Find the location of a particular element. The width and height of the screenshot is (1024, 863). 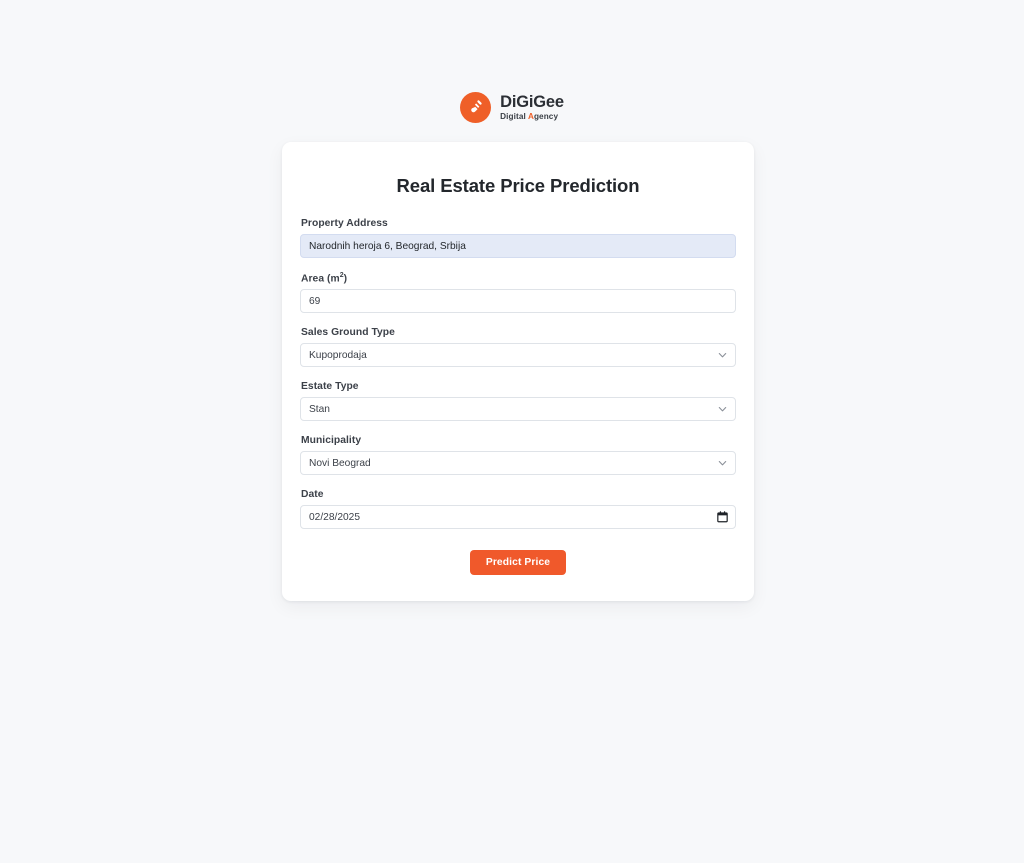

page-title: Real Estate Price Prediction is located at coordinates (518, 185).